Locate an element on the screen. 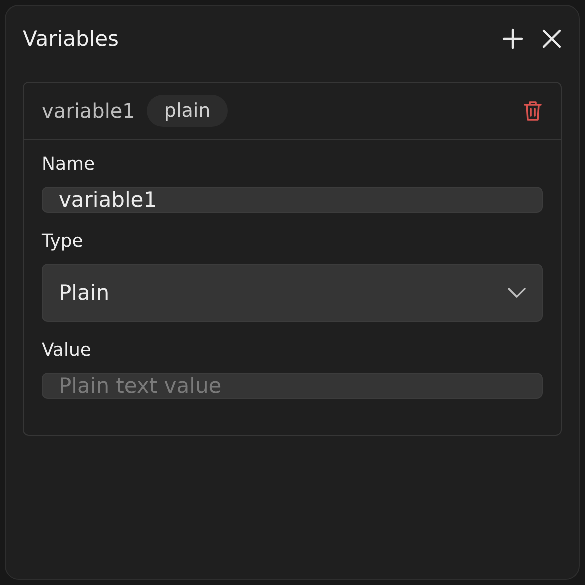 The height and width of the screenshot is (585, 585). field-label: Value is located at coordinates (67, 350).